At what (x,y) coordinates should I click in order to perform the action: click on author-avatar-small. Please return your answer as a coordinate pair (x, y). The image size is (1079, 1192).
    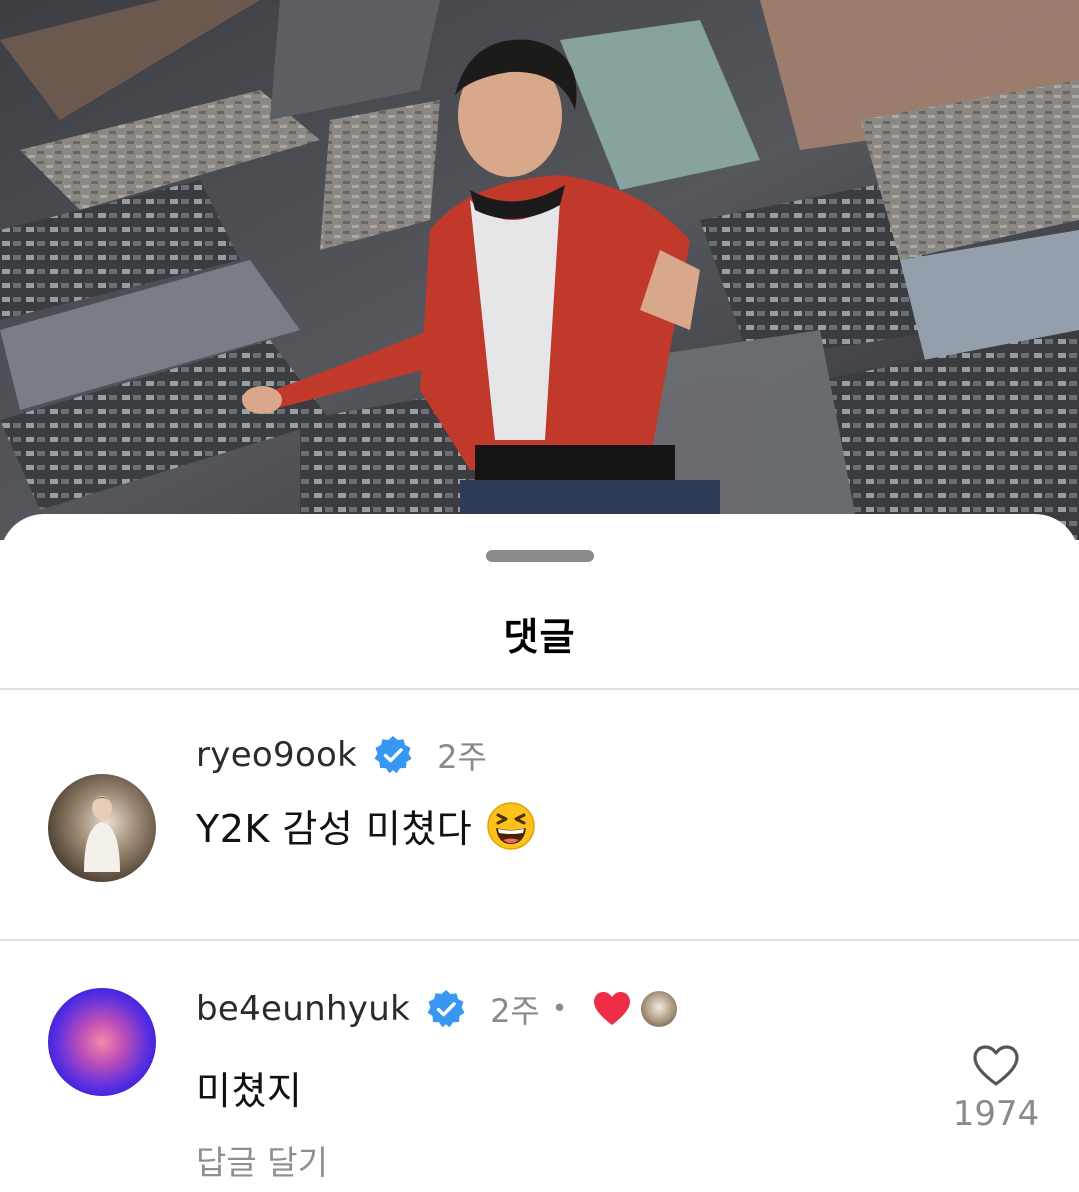
    Looking at the image, I should click on (659, 1009).